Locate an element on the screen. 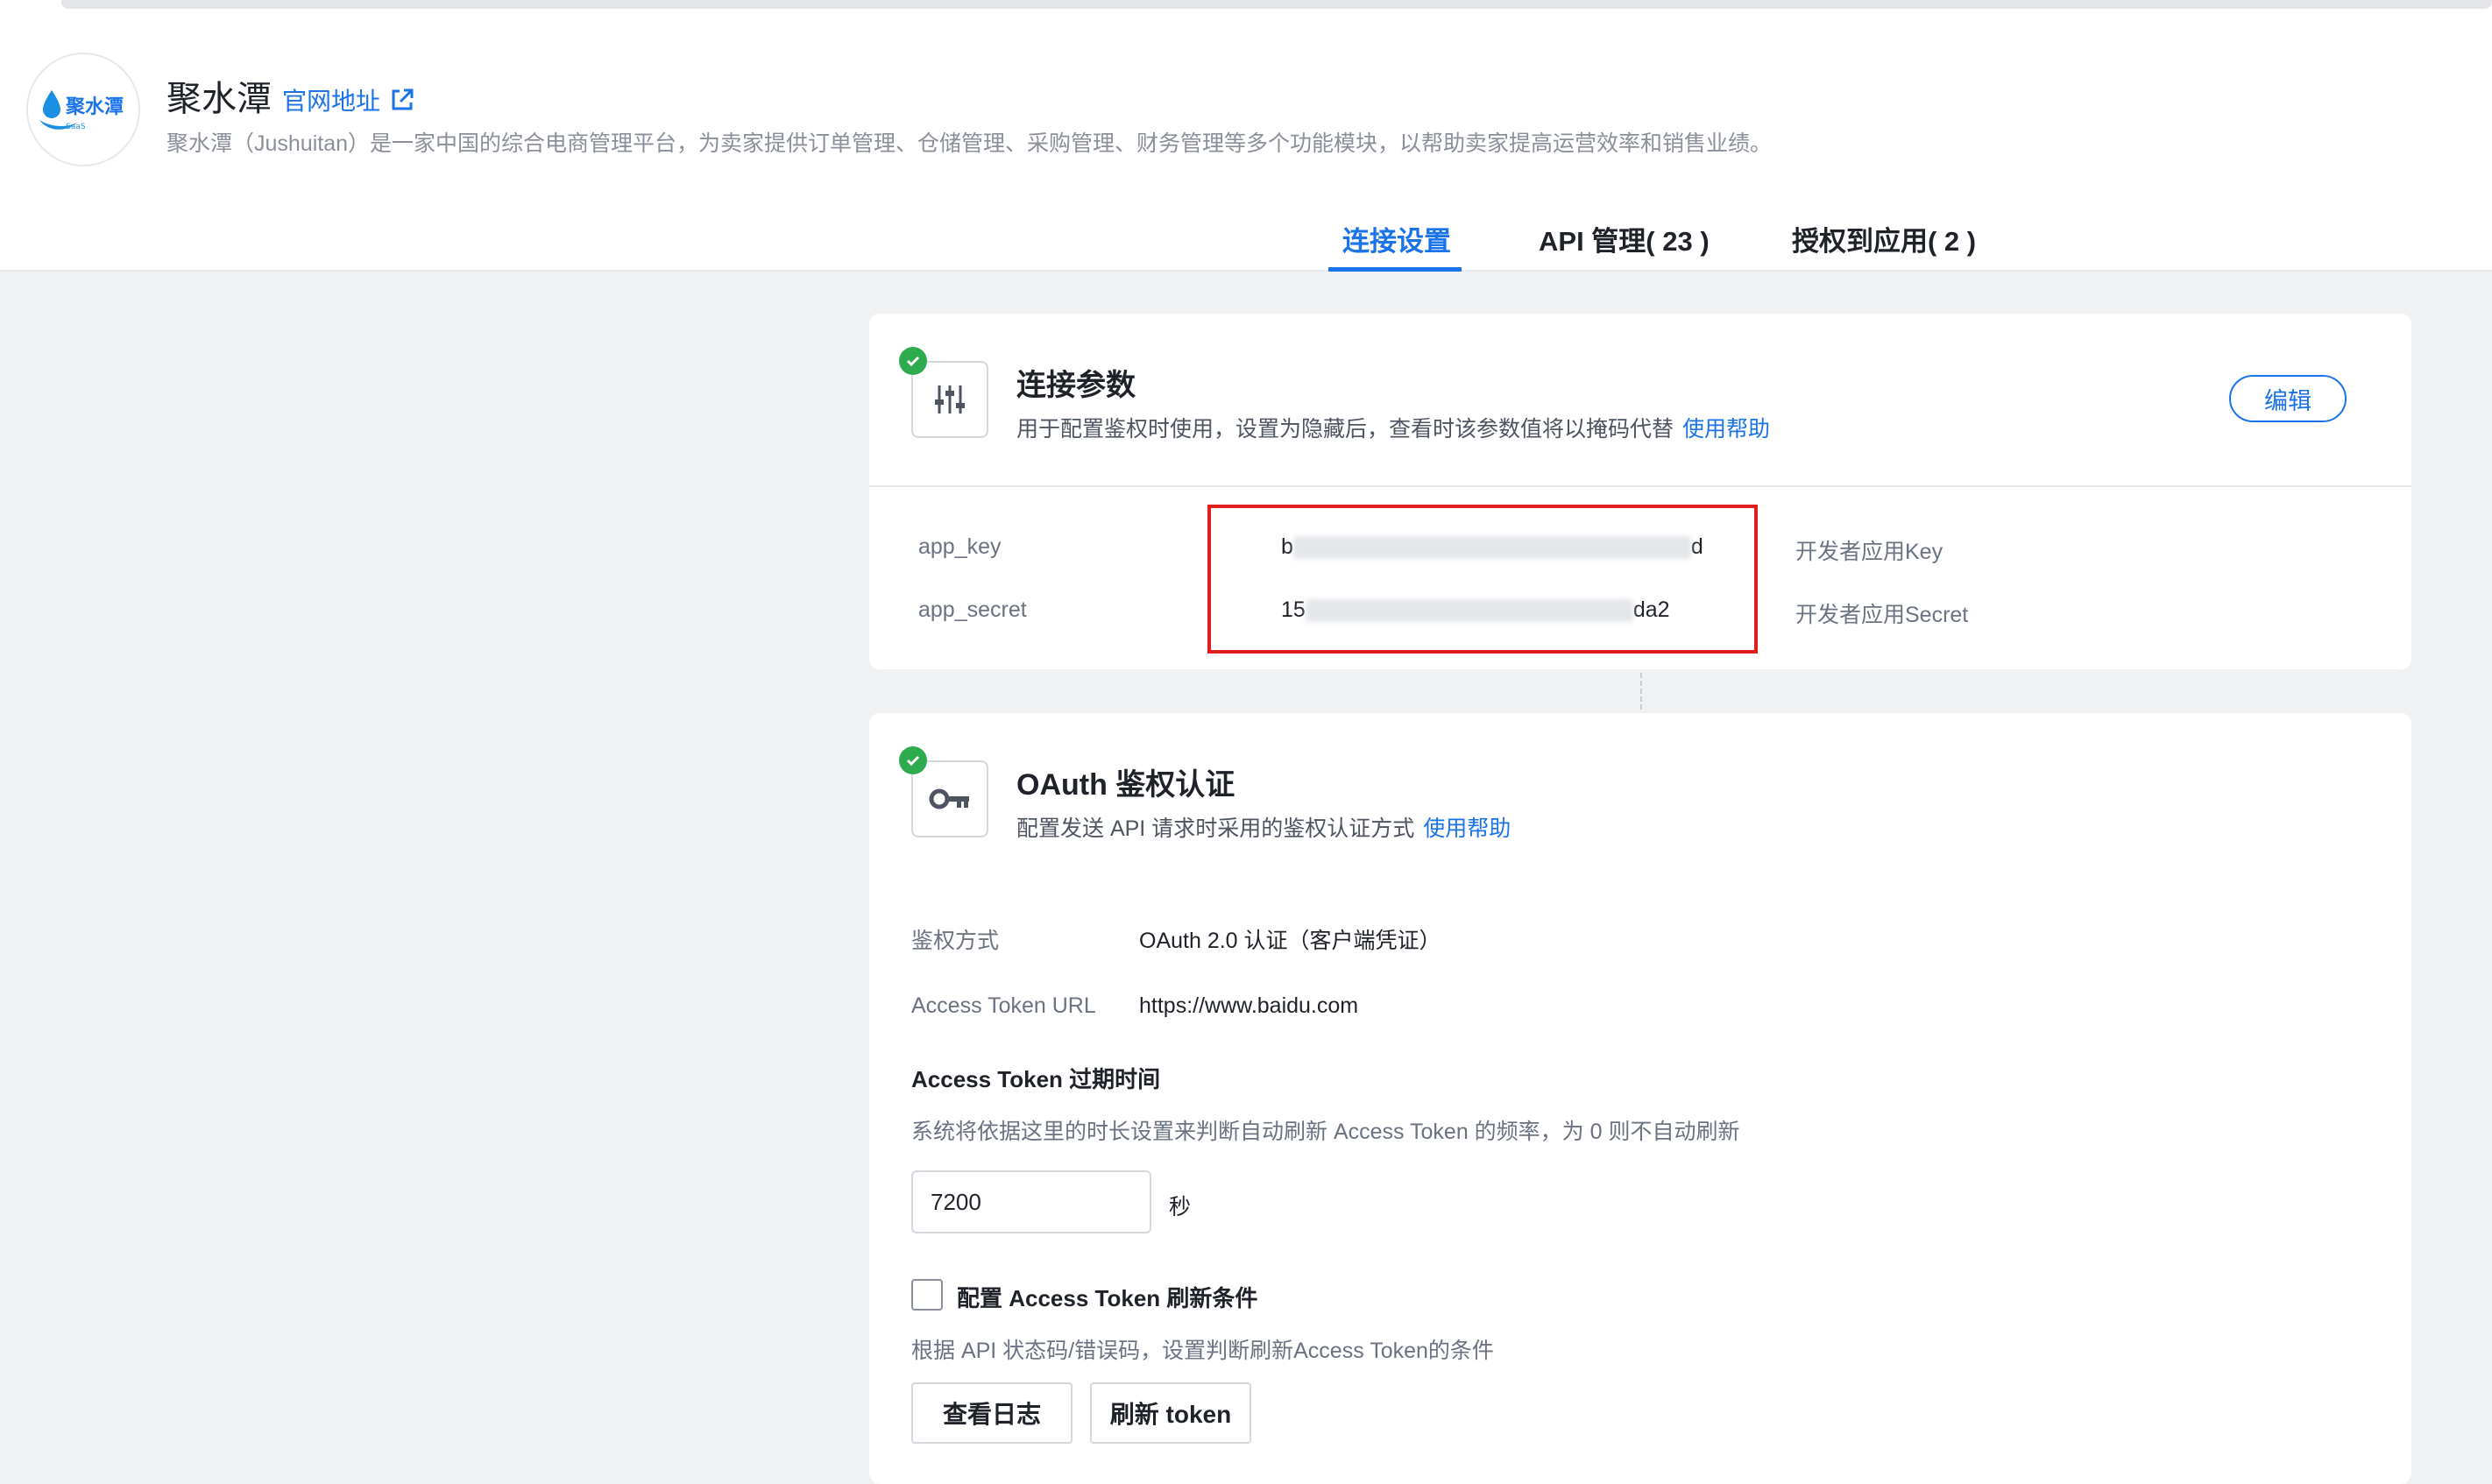  water-drop-logo-icon: 聚水潭 SaaS is located at coordinates (81, 110).